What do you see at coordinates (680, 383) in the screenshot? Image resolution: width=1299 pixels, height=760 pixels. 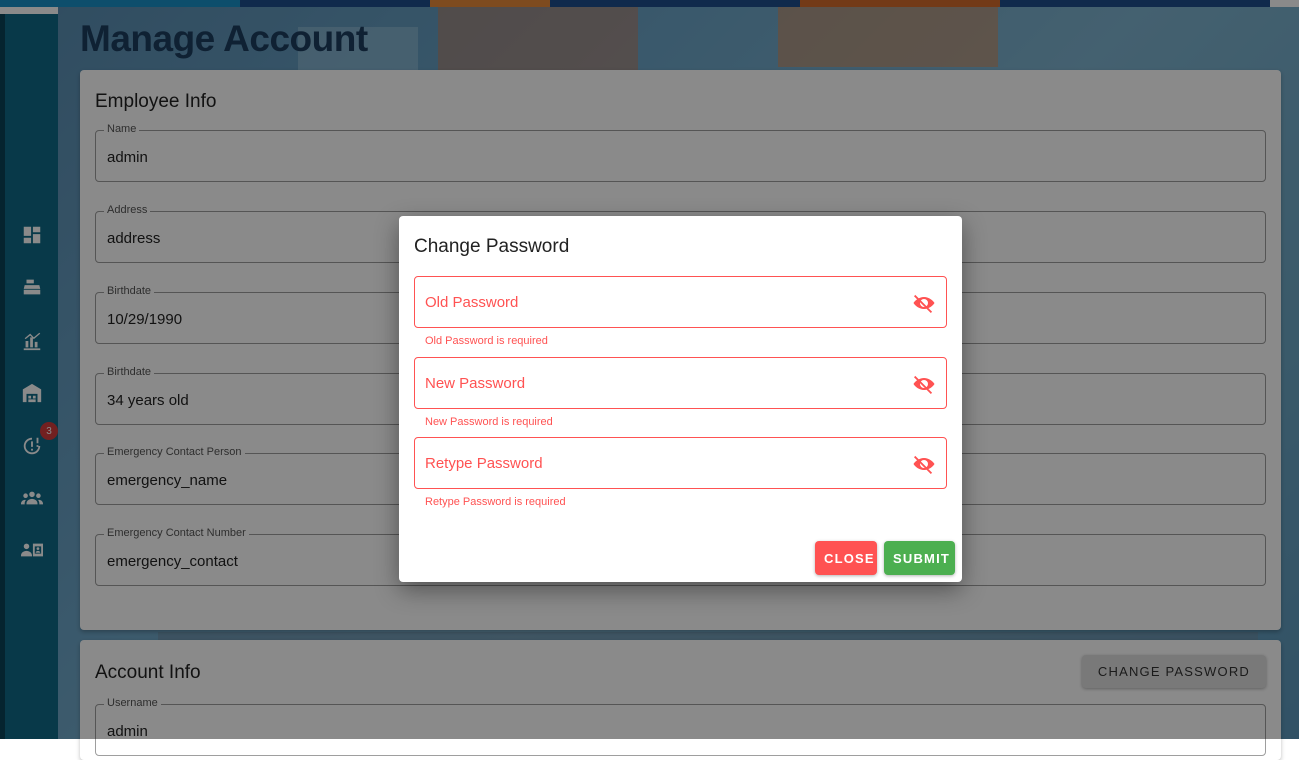 I see `new-password-input: New Password` at bounding box center [680, 383].